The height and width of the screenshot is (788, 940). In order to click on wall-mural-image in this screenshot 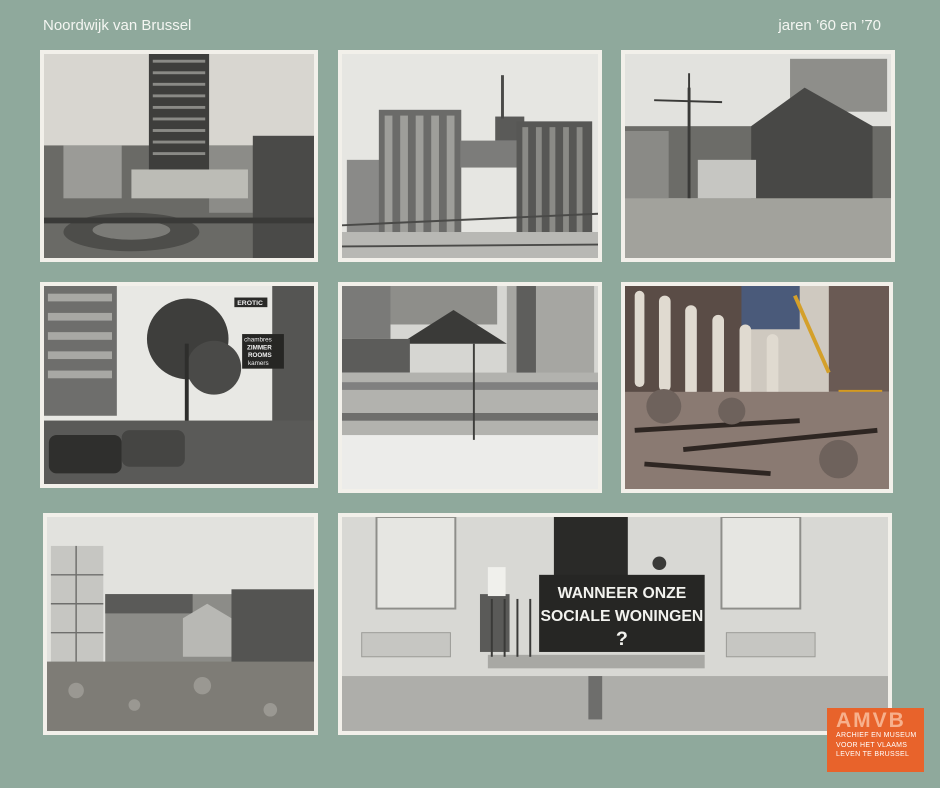, I will do `click(470, 387)`.